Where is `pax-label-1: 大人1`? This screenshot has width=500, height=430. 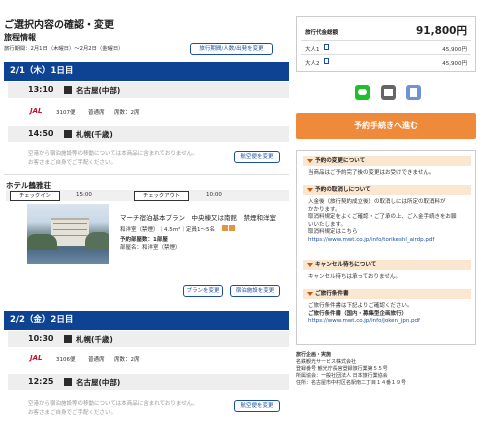 pax-label-1: 大人1 is located at coordinates (312, 50).